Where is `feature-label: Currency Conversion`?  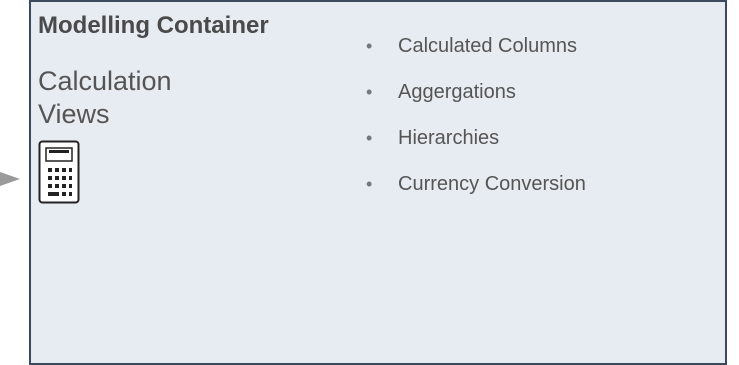
feature-label: Currency Conversion is located at coordinates (492, 184).